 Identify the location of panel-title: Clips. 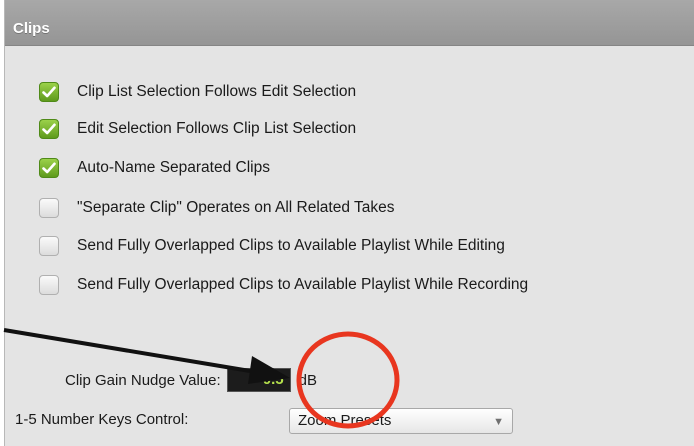
(31, 28).